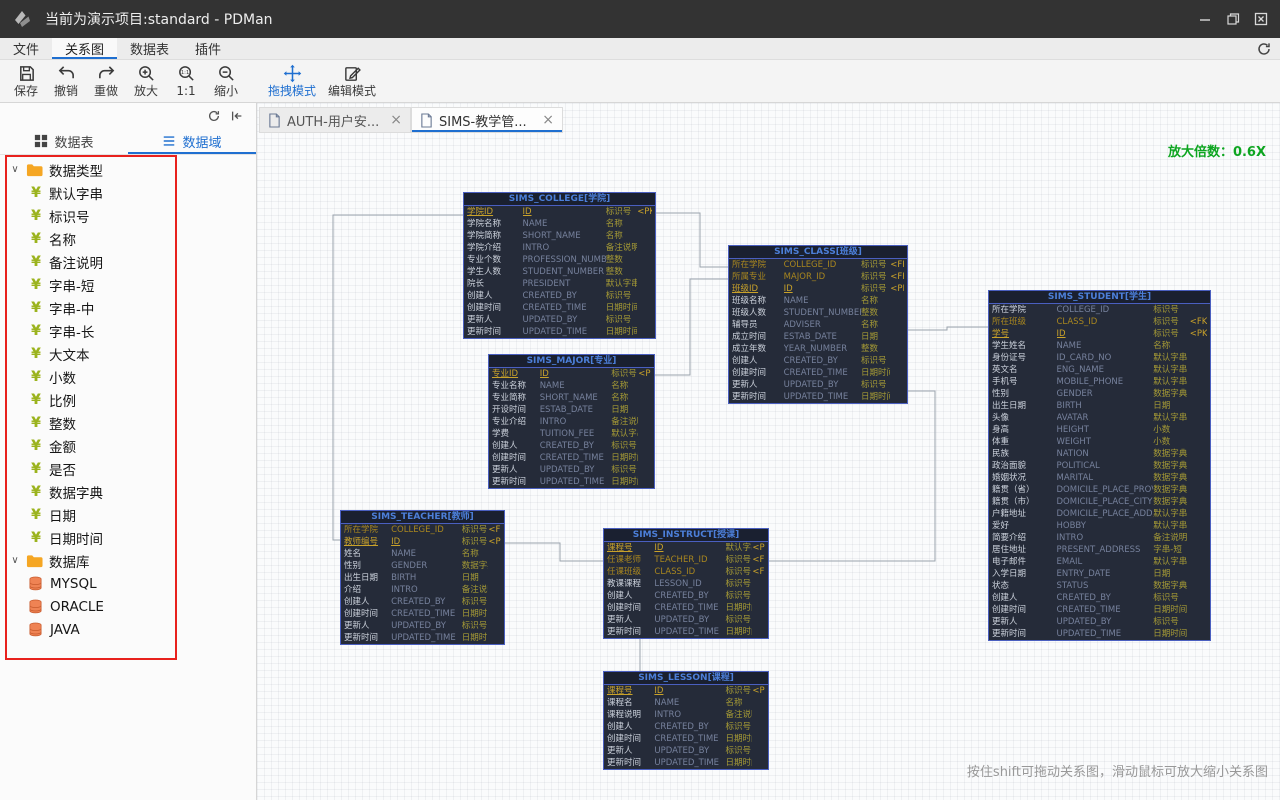  What do you see at coordinates (1074, 394) in the screenshot?
I see `field-en-name: GENDER` at bounding box center [1074, 394].